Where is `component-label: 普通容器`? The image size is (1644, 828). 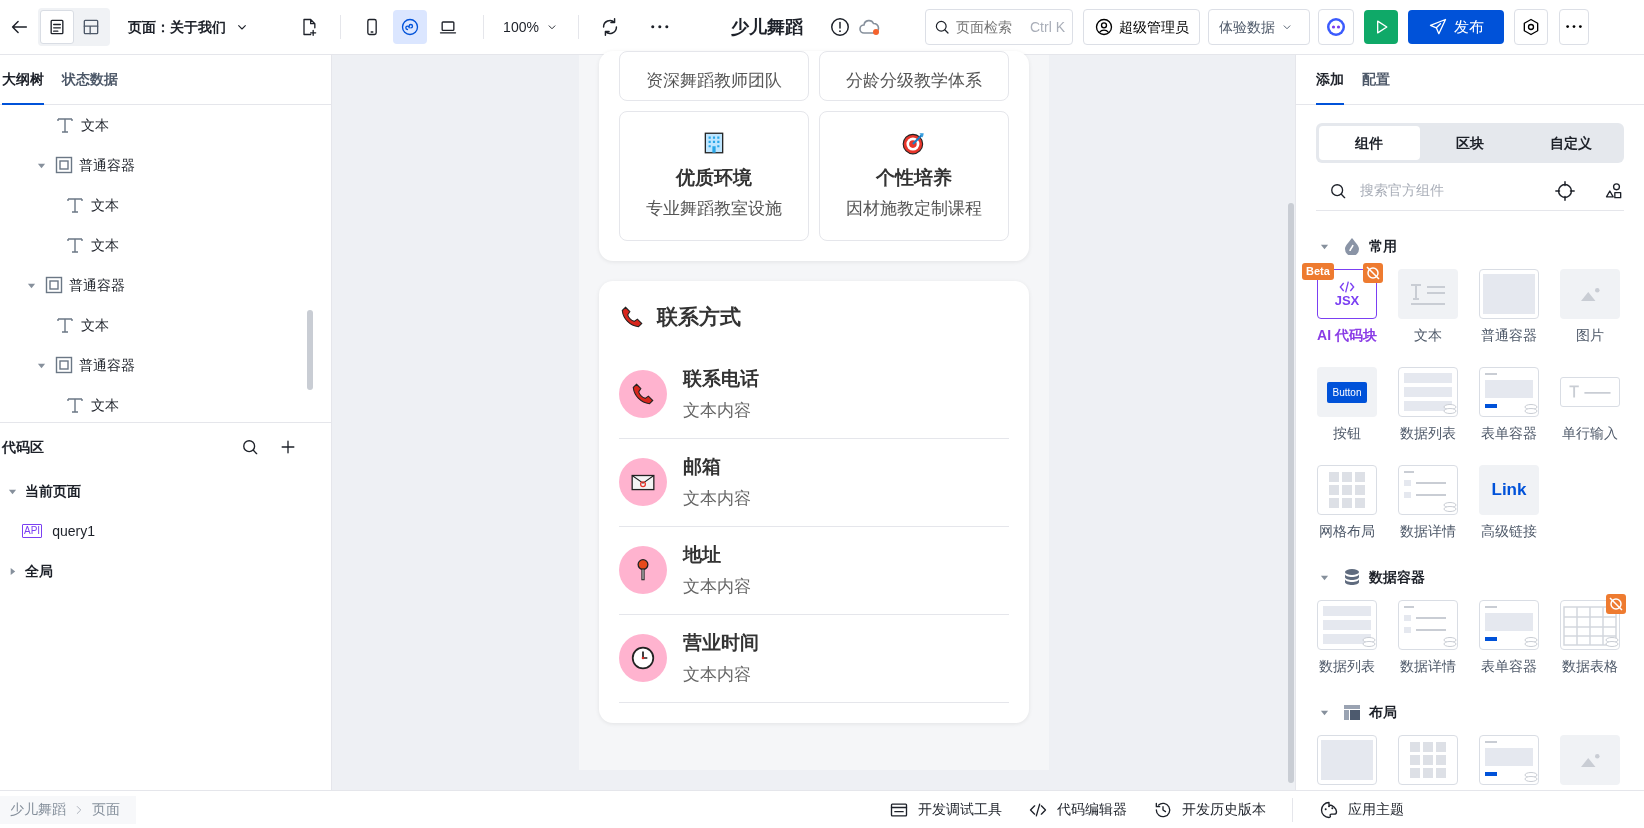 component-label: 普通容器 is located at coordinates (1509, 335).